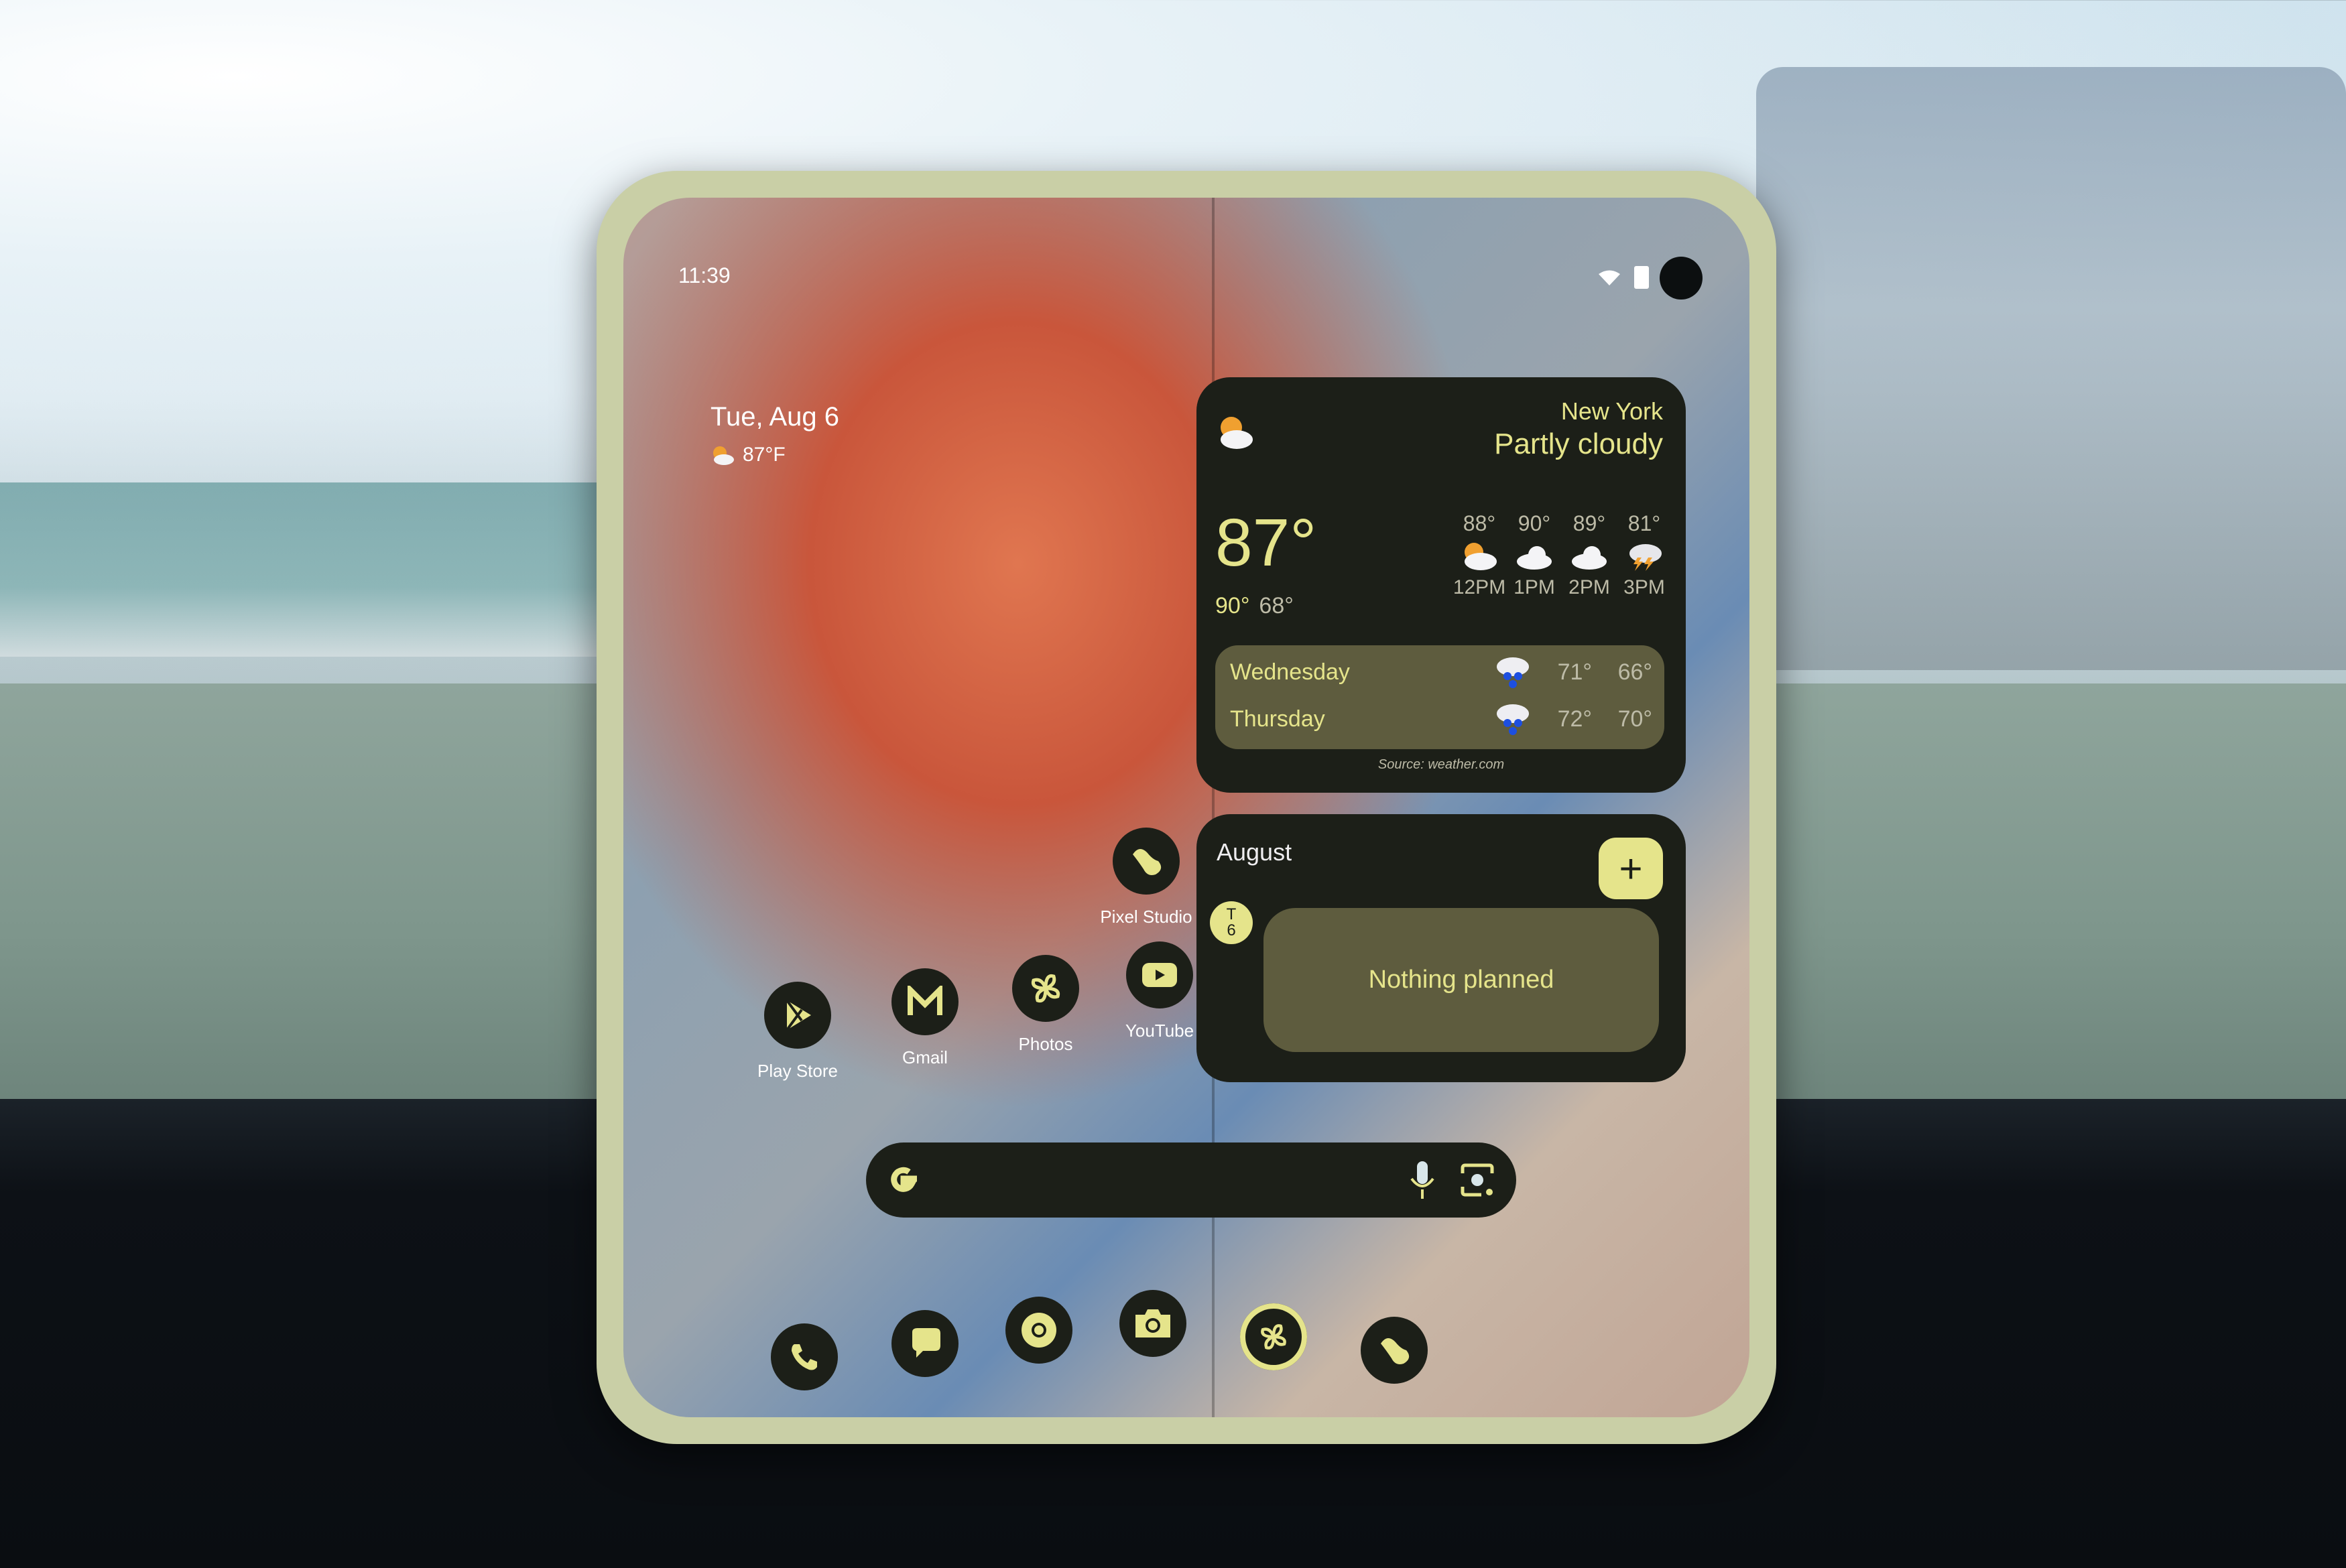 This screenshot has height=1568, width=2346. I want to click on thunderstorm-icon, so click(1645, 557).